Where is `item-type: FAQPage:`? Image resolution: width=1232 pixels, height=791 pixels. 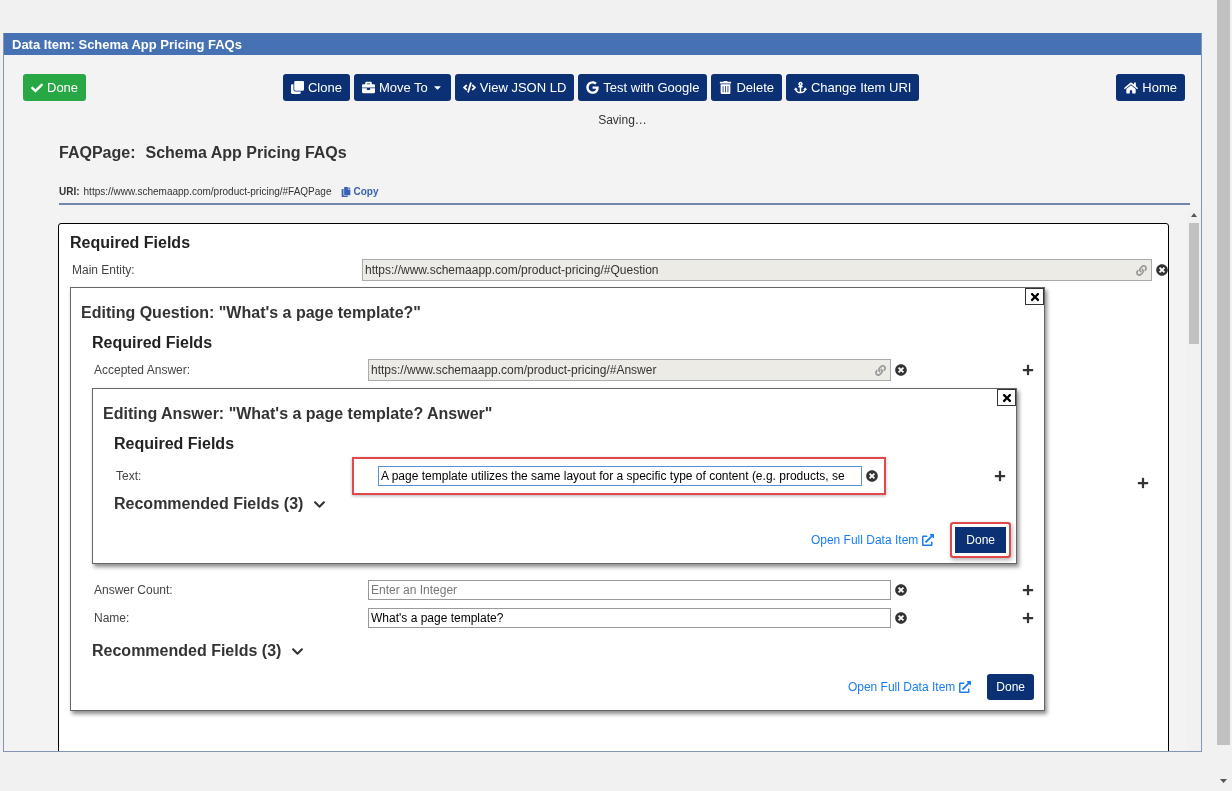
item-type: FAQPage: is located at coordinates (97, 153).